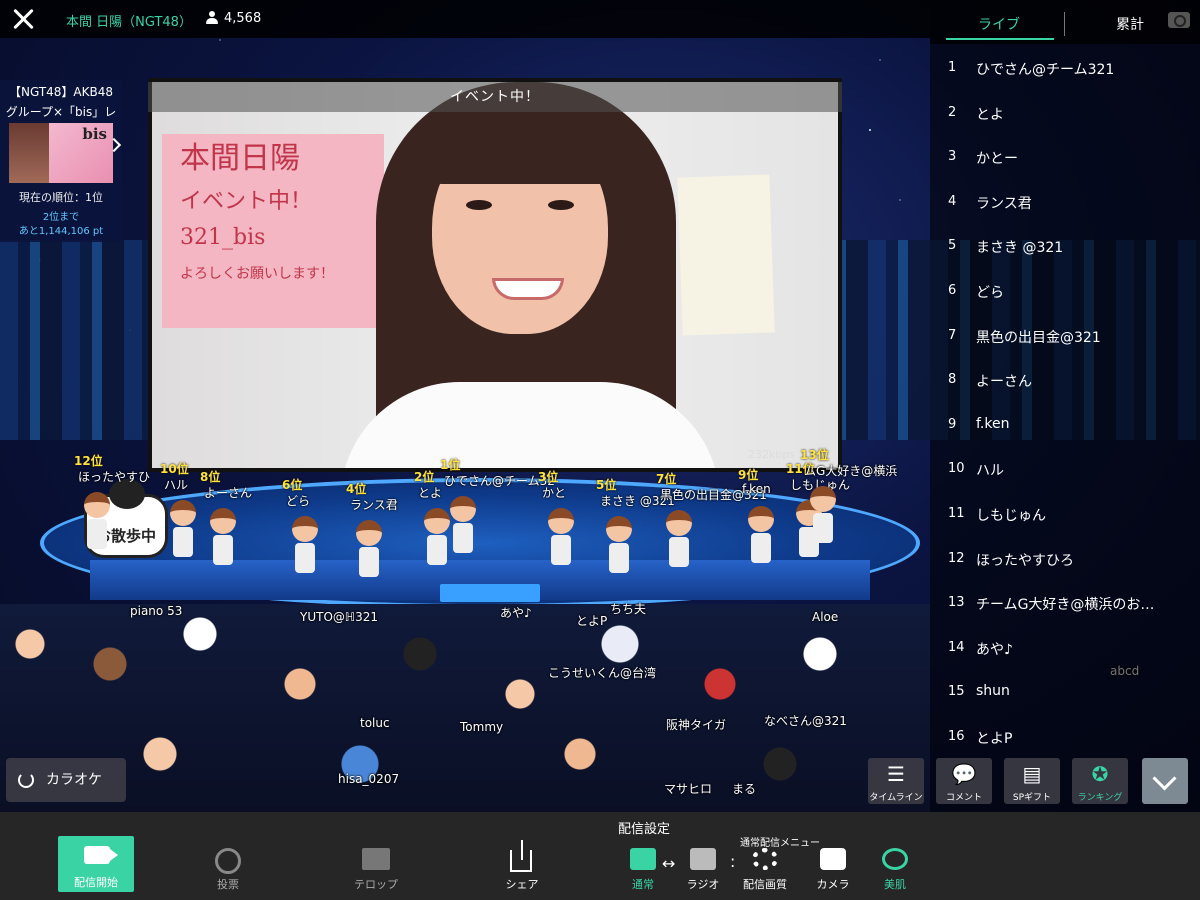 The width and height of the screenshot is (1200, 900). I want to click on ranking-user-name: ランス君, so click(1004, 203).